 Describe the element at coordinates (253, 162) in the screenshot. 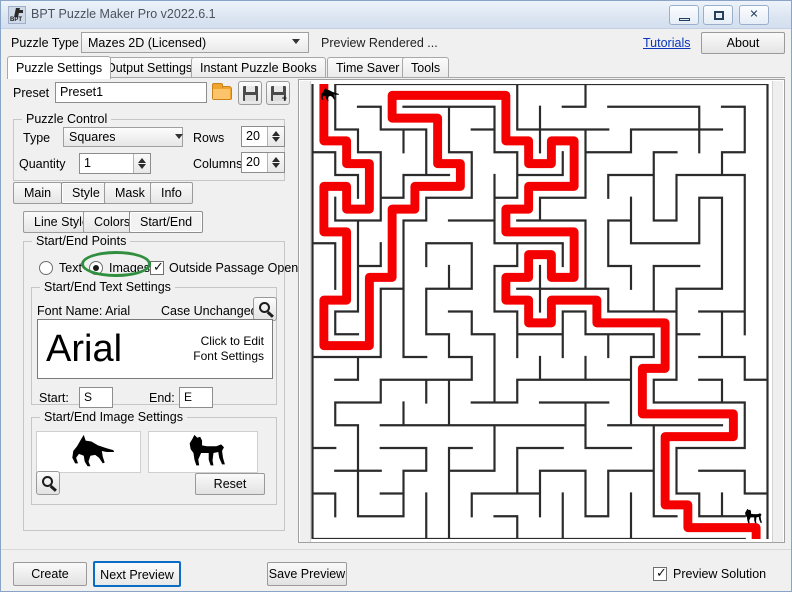

I see `columns-value: 20` at that location.